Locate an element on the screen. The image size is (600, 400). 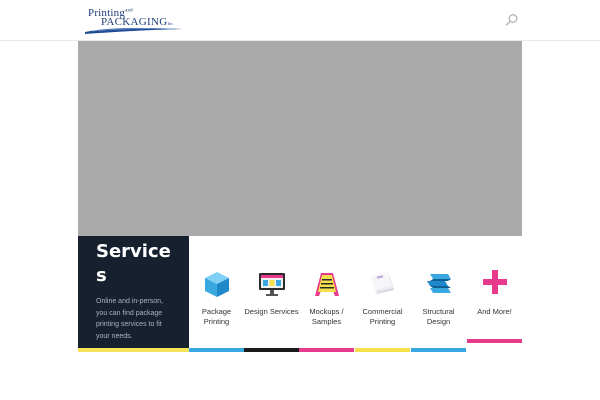
service-tile-label: Commercial Printing is located at coordinates (382, 316).